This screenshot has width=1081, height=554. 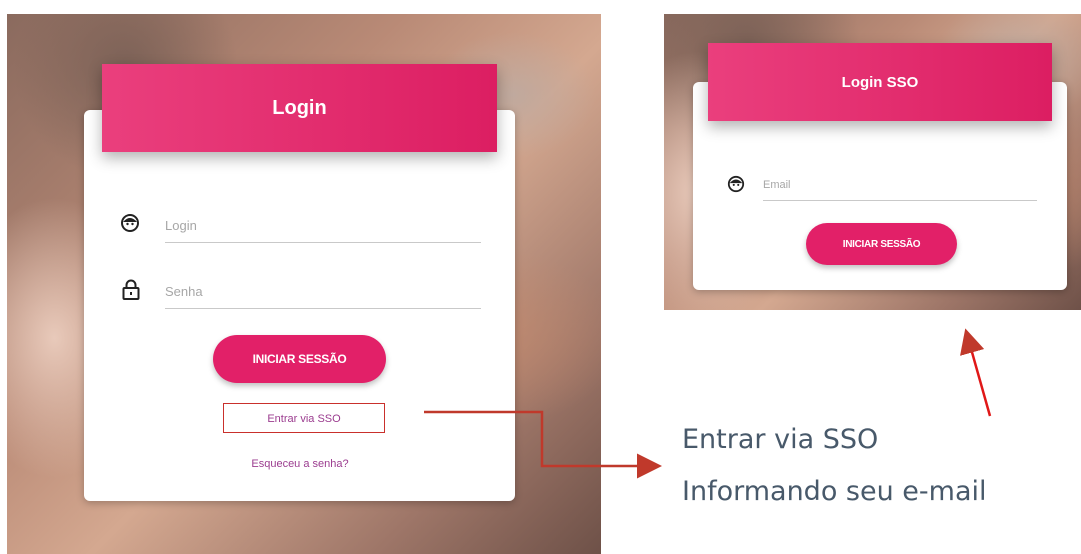 What do you see at coordinates (304, 418) in the screenshot?
I see `sso-link: Entrar via SSO` at bounding box center [304, 418].